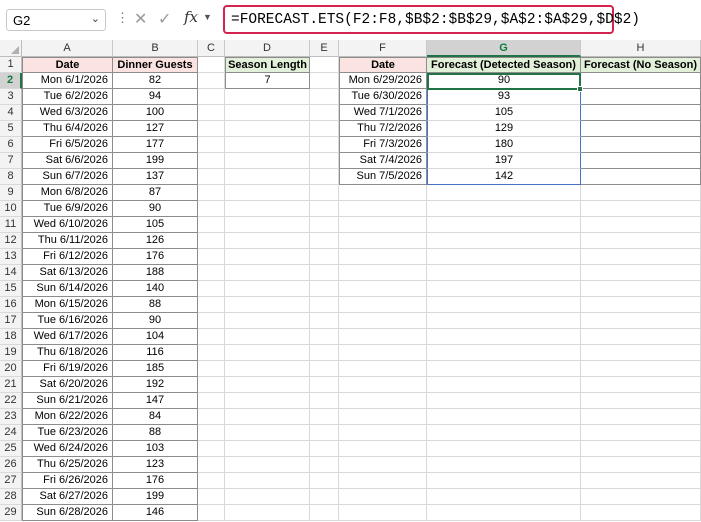  Describe the element at coordinates (164, 19) in the screenshot. I see `checkmark-icon: ✓` at that location.